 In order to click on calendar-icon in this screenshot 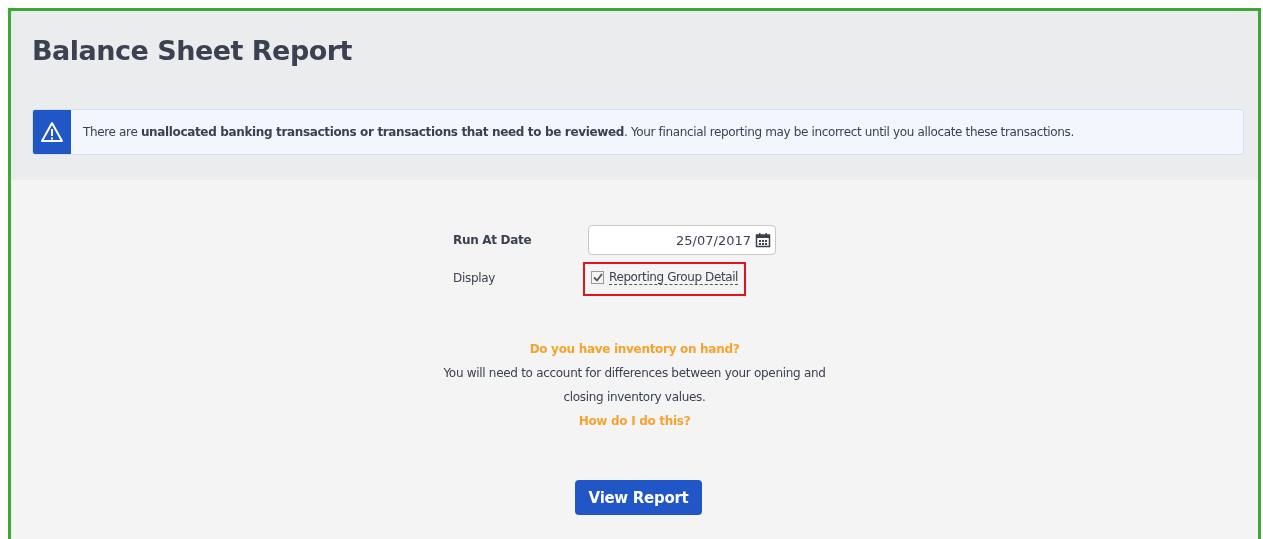, I will do `click(763, 240)`.